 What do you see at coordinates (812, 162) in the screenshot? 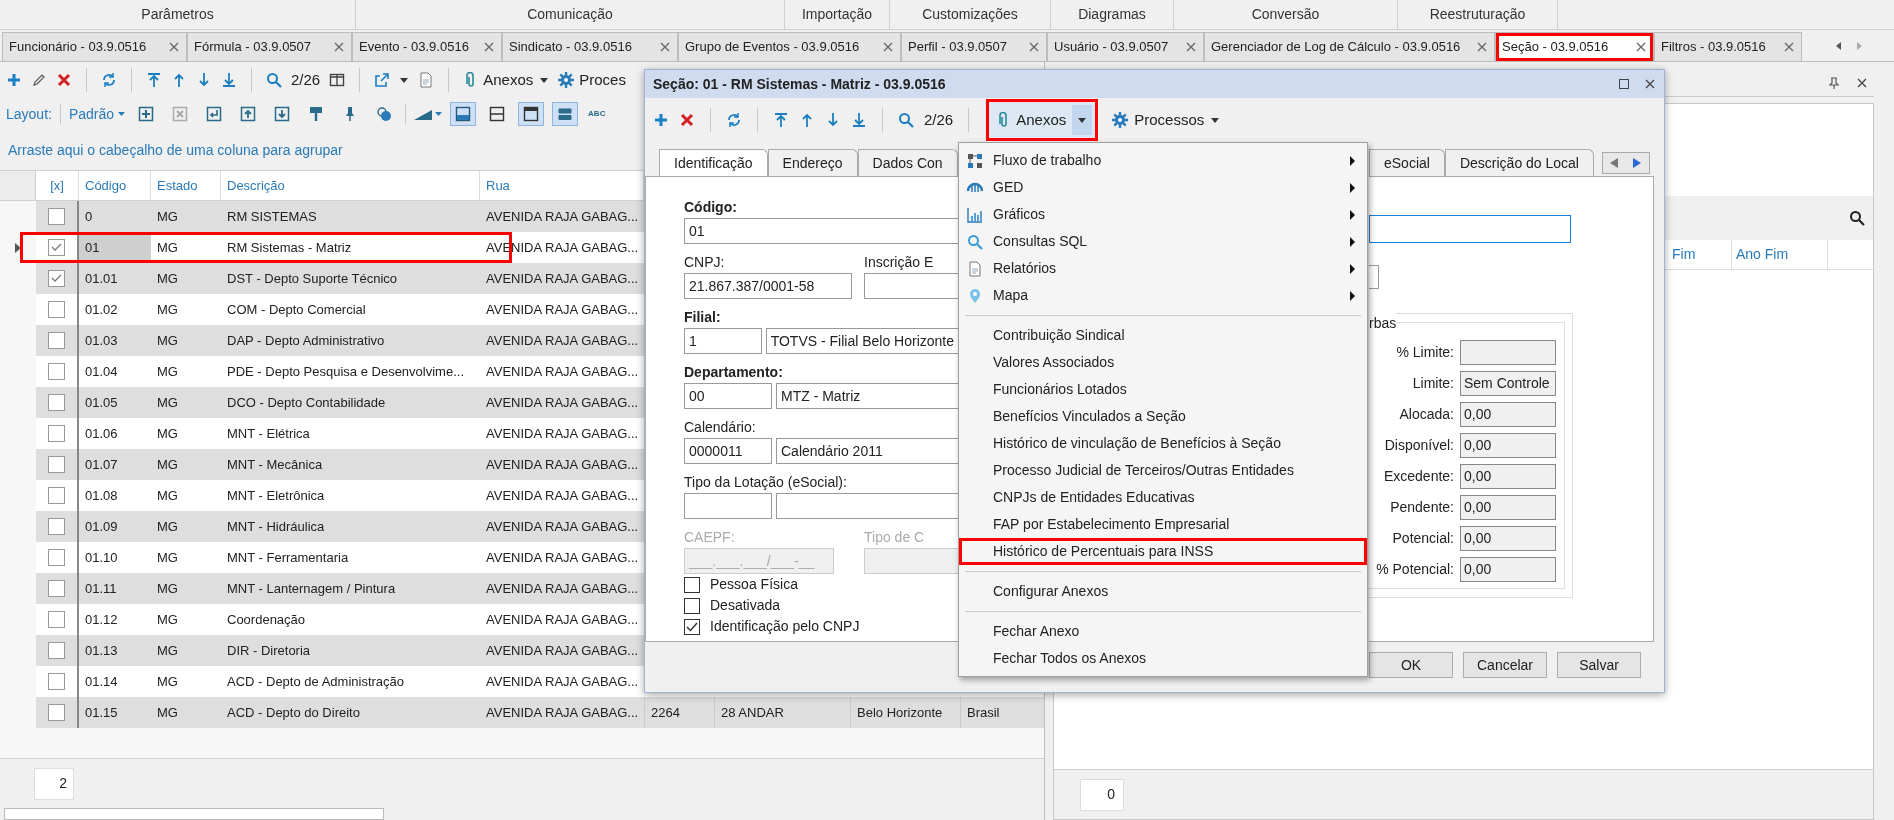
I see `tab: Endereço` at bounding box center [812, 162].